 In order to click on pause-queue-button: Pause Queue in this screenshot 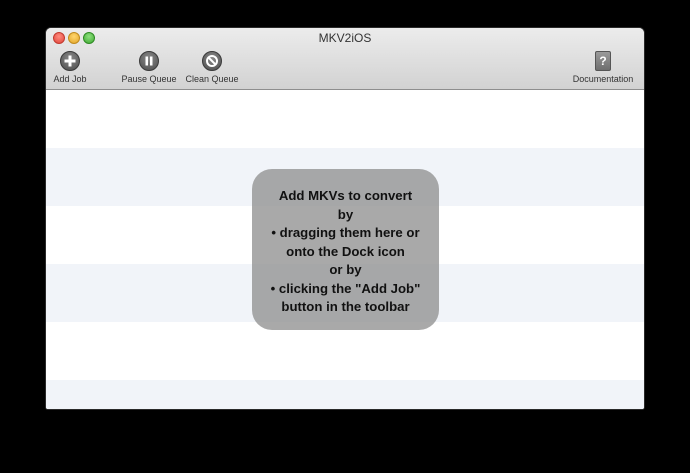, I will do `click(149, 67)`.